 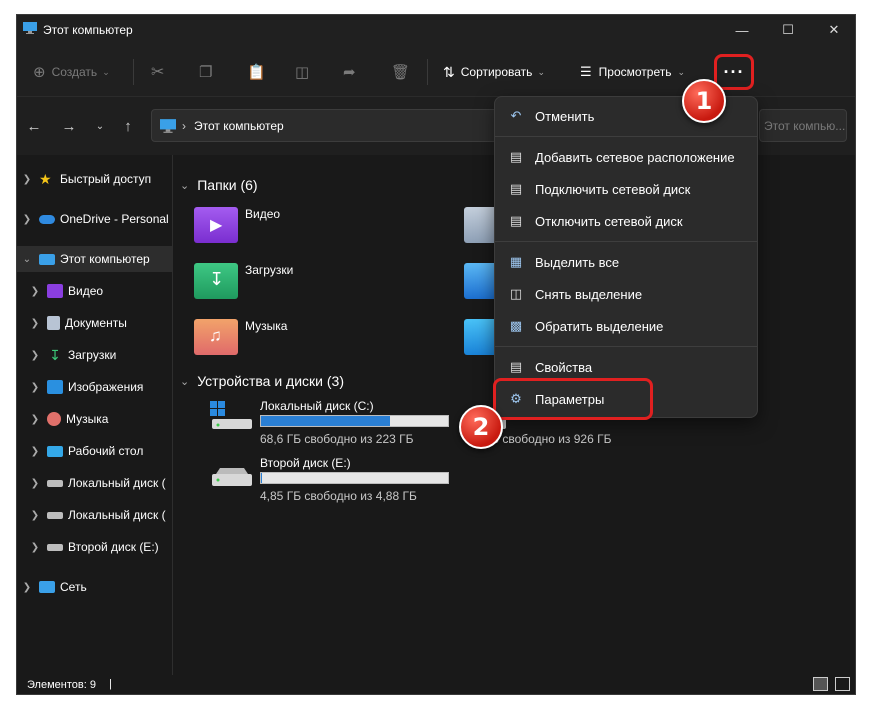 I want to click on sidebar-item-desktop: ❯ Рабочий стол, so click(x=94, y=451).